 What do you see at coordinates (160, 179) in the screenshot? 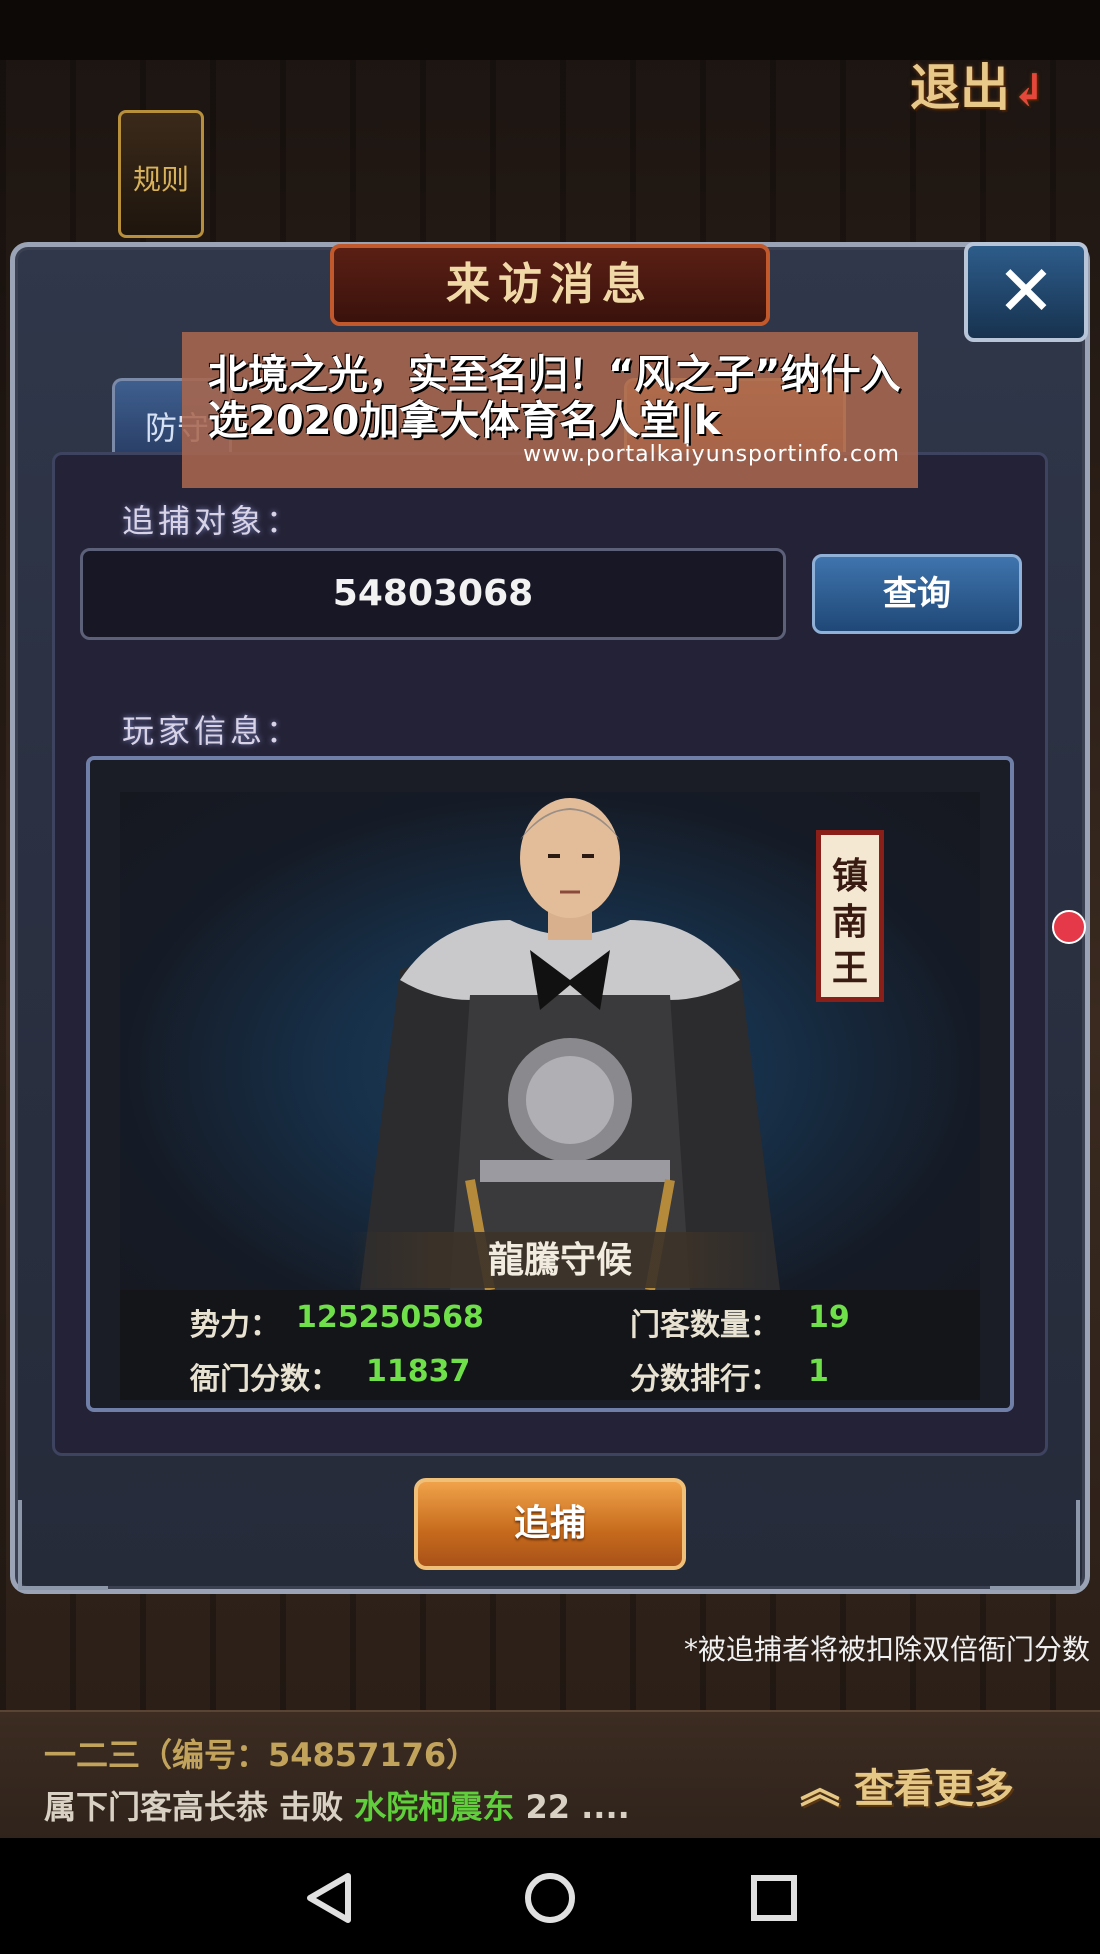
I see `rules-label: 规则` at bounding box center [160, 179].